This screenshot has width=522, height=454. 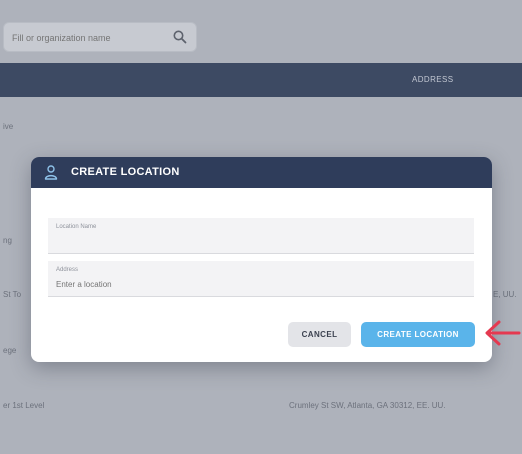 I want to click on address-input, so click(x=256, y=284).